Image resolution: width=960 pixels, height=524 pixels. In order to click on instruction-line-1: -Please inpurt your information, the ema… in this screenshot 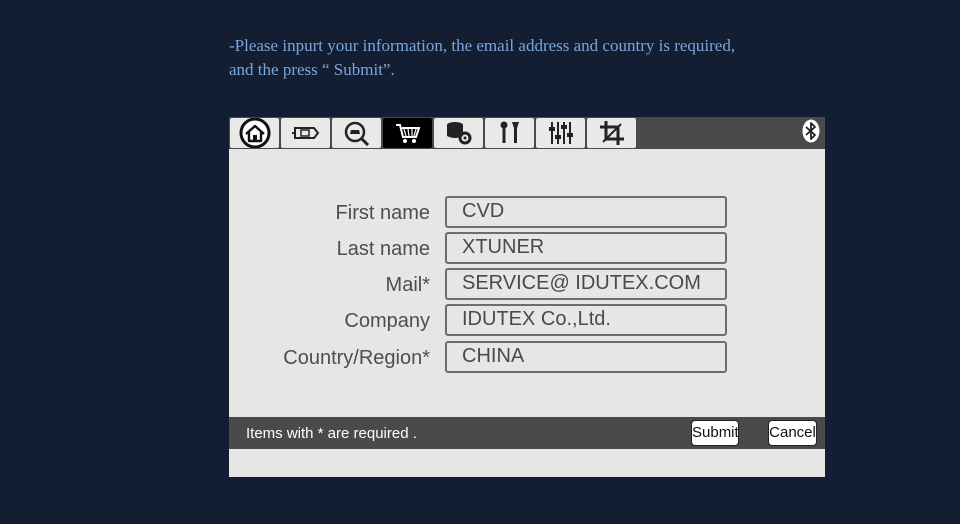, I will do `click(482, 45)`.